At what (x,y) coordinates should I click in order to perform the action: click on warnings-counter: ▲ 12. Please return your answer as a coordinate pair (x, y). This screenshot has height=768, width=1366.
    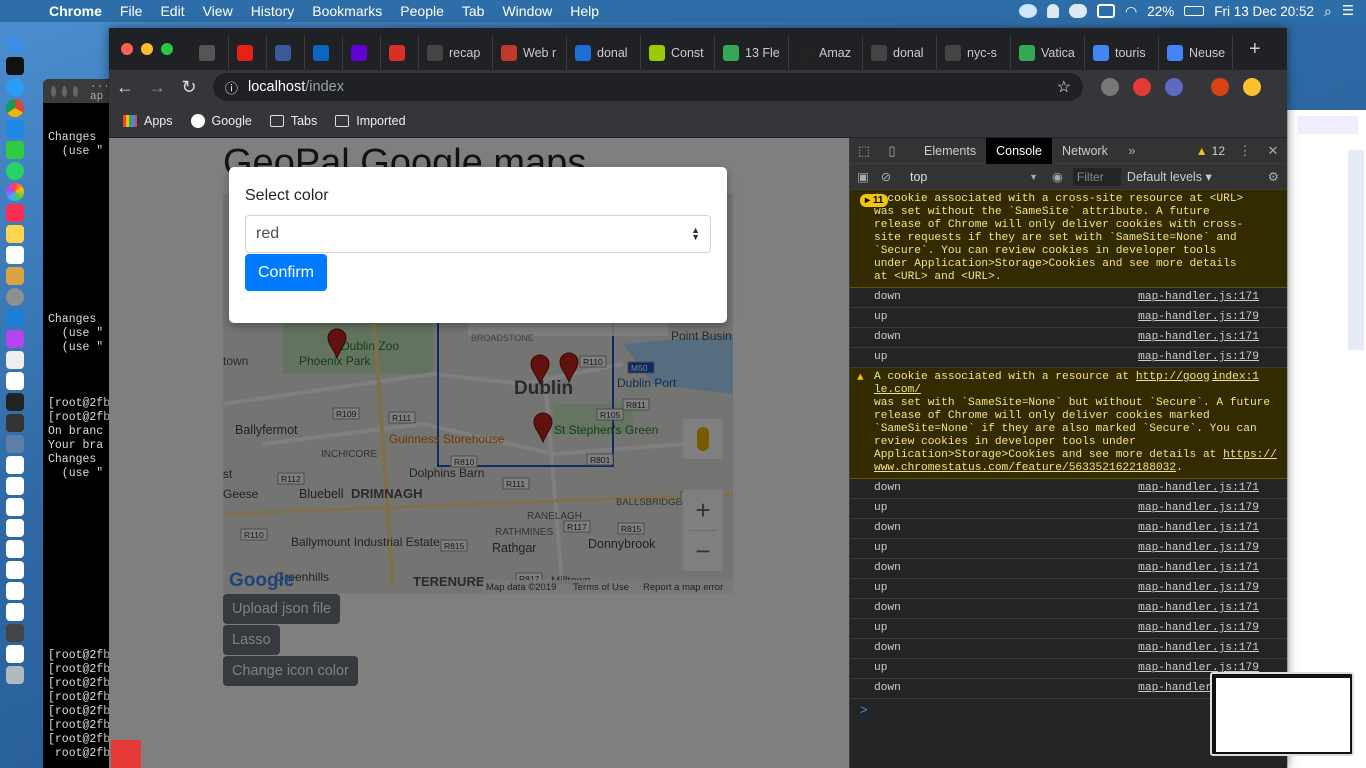
    Looking at the image, I should click on (1213, 151).